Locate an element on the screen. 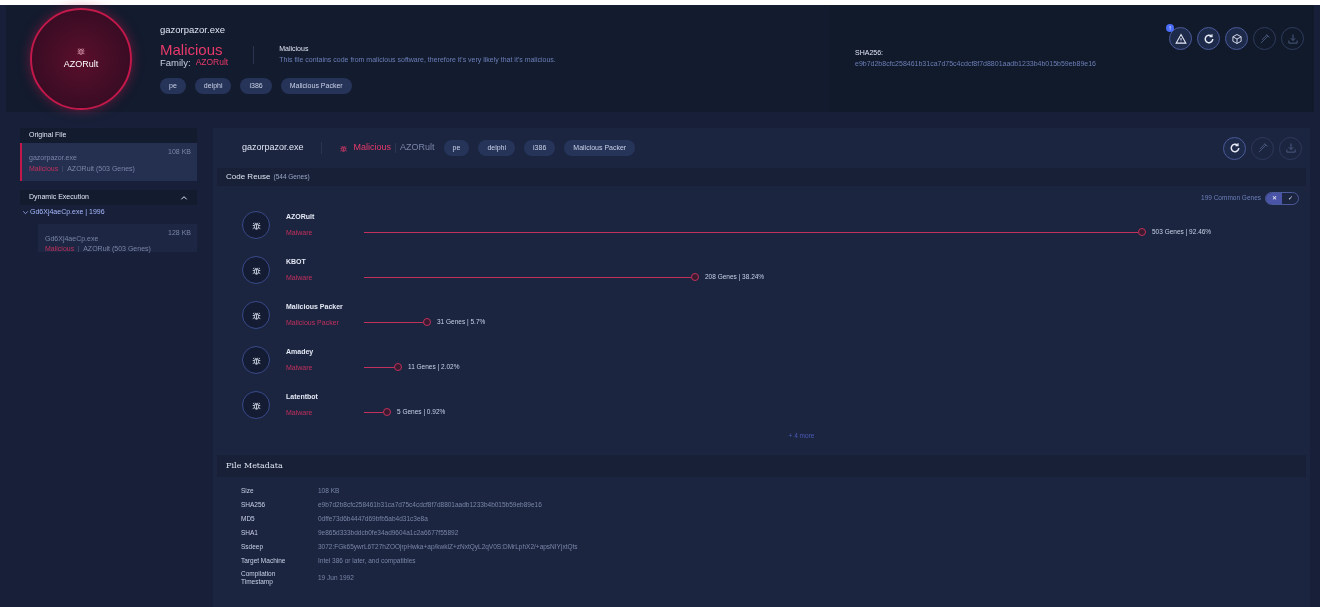 The image size is (1320, 607). cube-button is located at coordinates (1236, 38).